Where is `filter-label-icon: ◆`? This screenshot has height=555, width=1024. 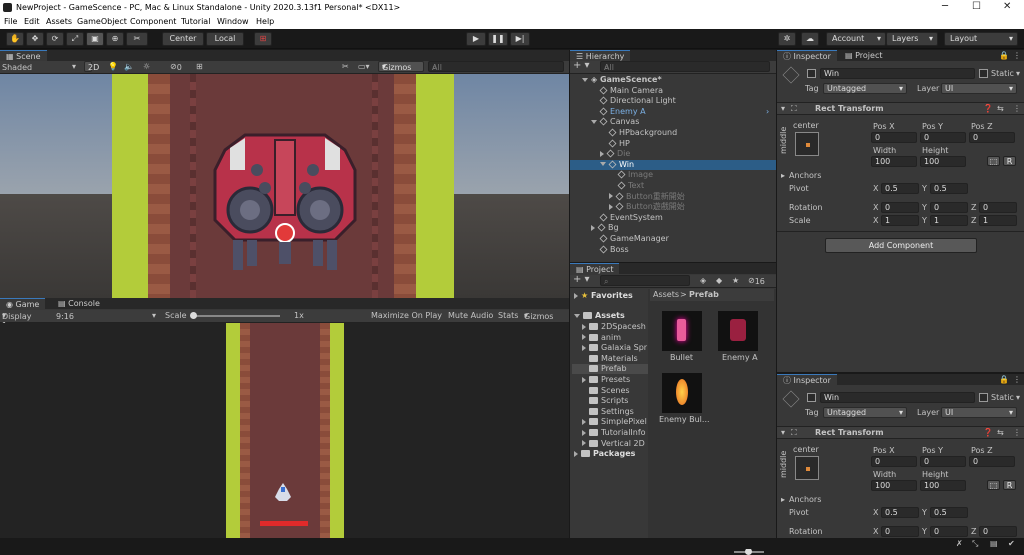
filter-label-icon: ◆ is located at coordinates (719, 280).